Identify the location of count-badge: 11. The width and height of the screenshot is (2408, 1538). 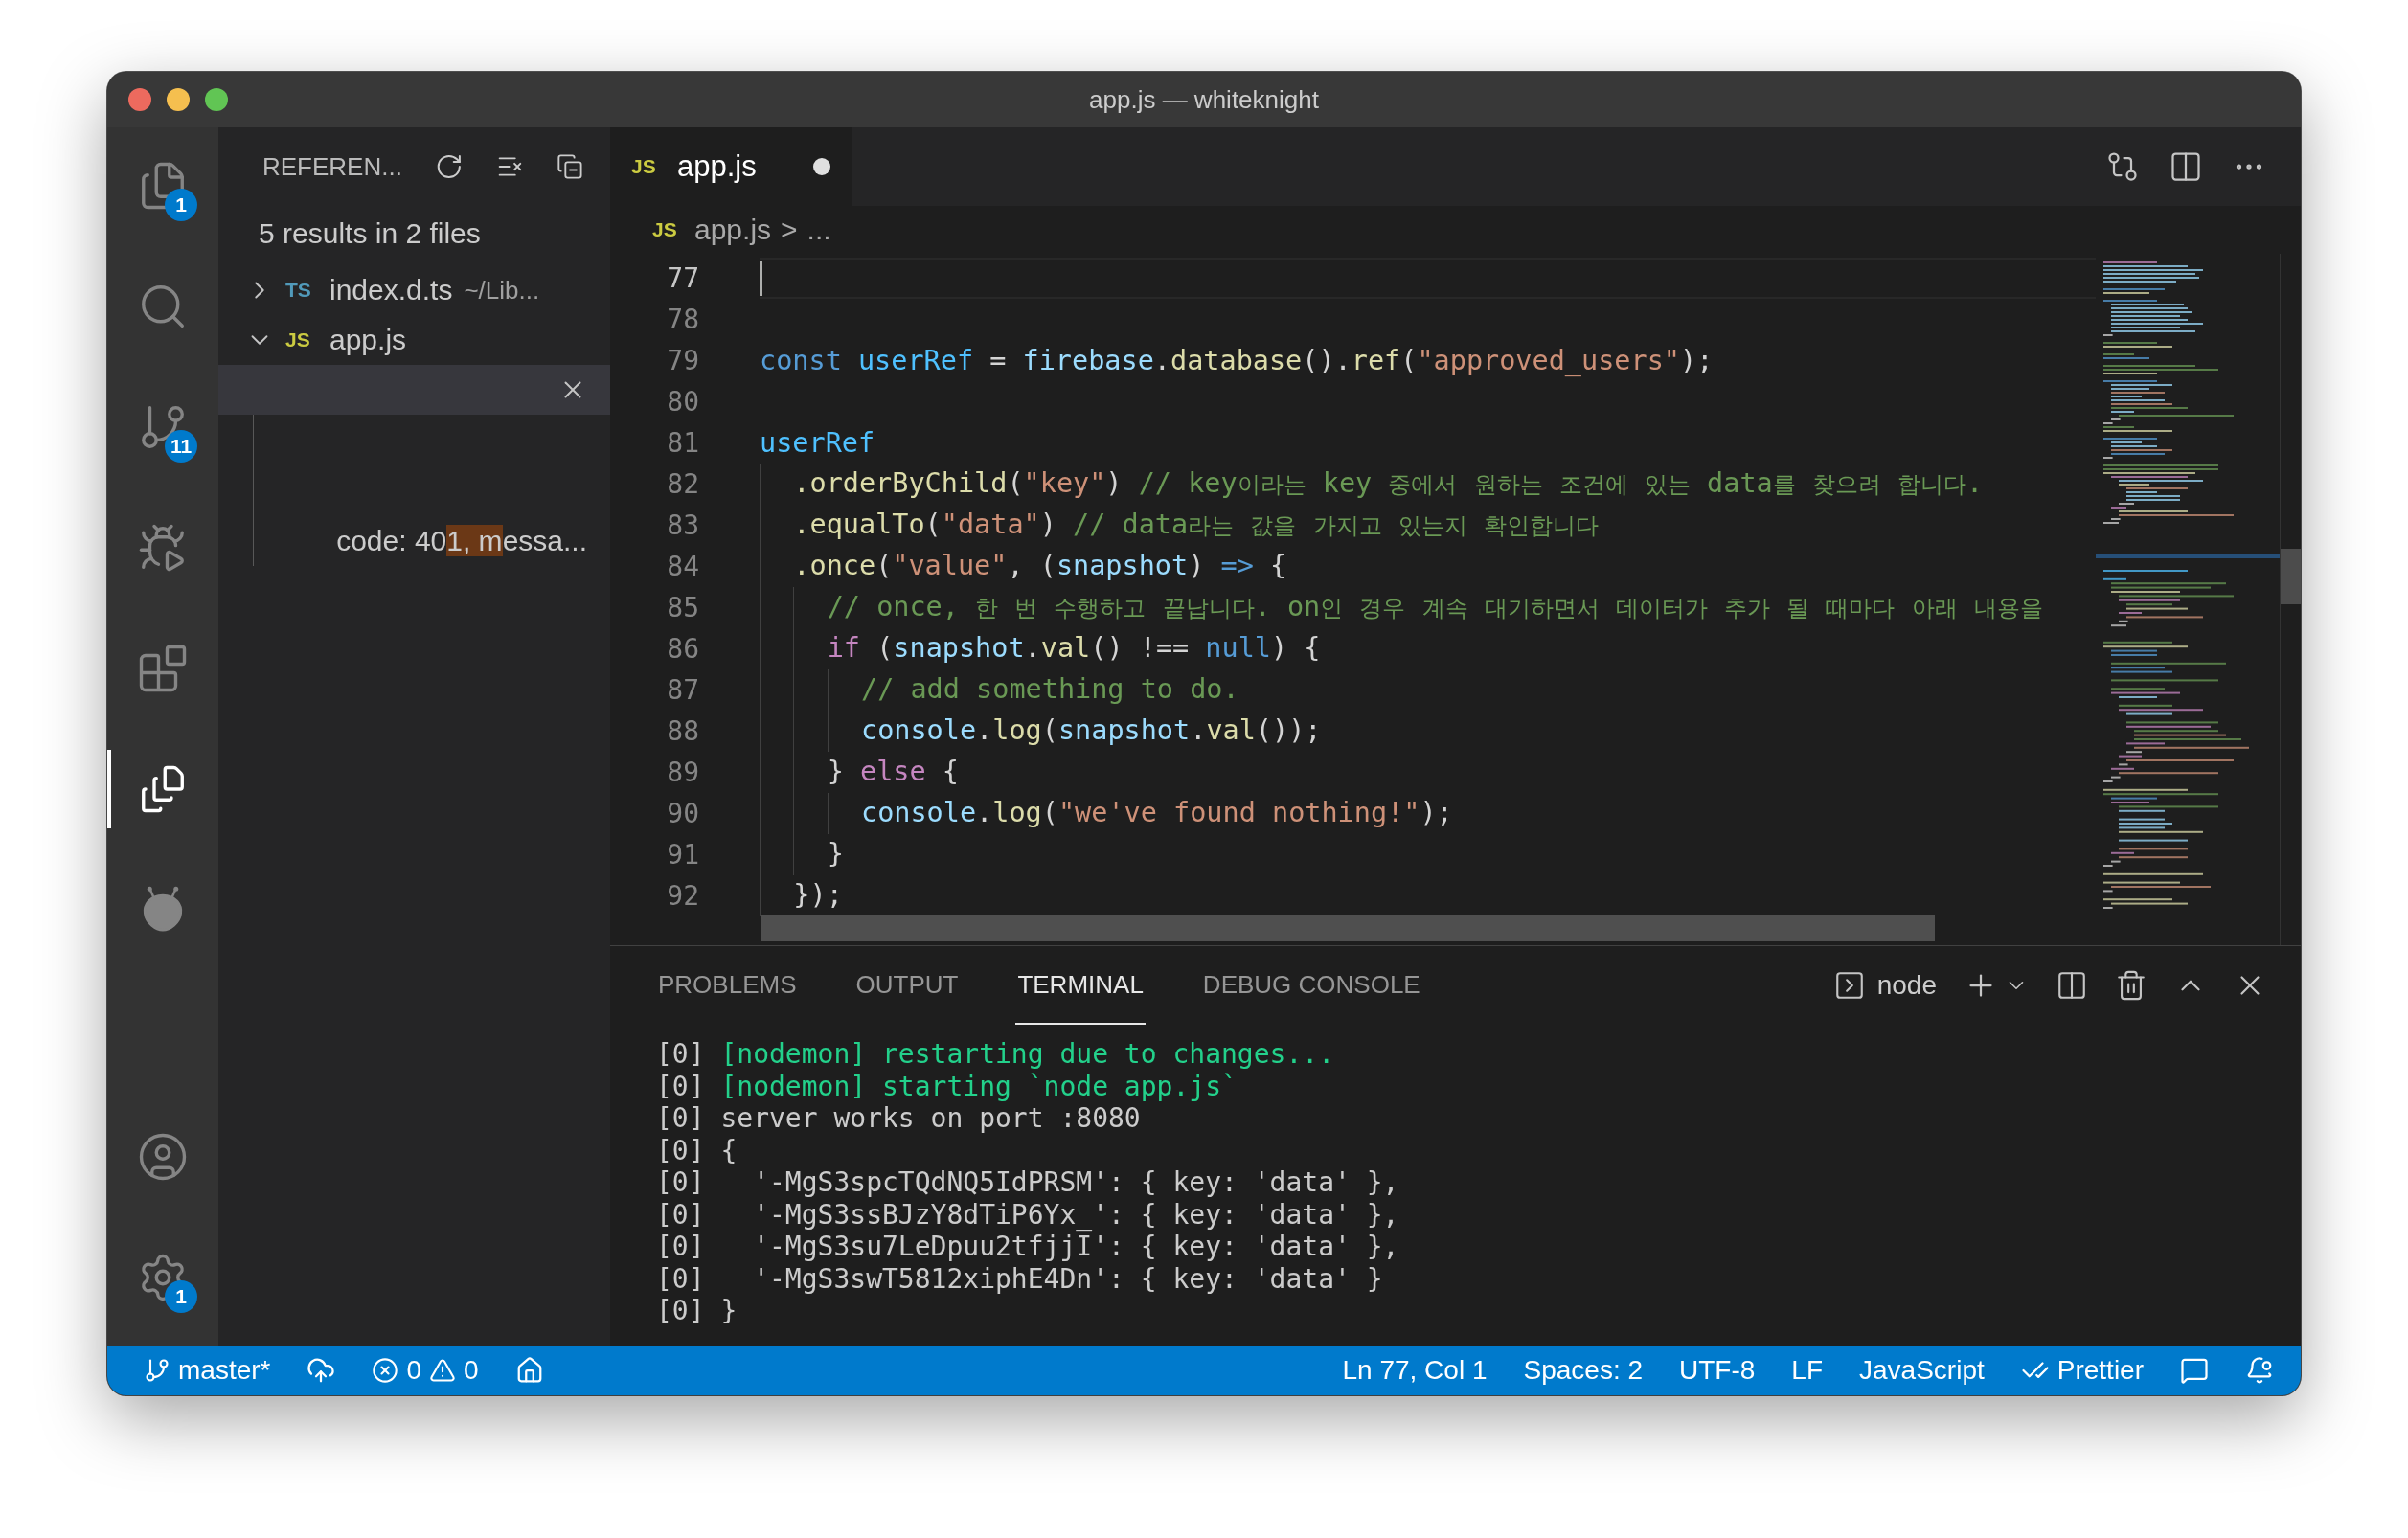
(181, 446).